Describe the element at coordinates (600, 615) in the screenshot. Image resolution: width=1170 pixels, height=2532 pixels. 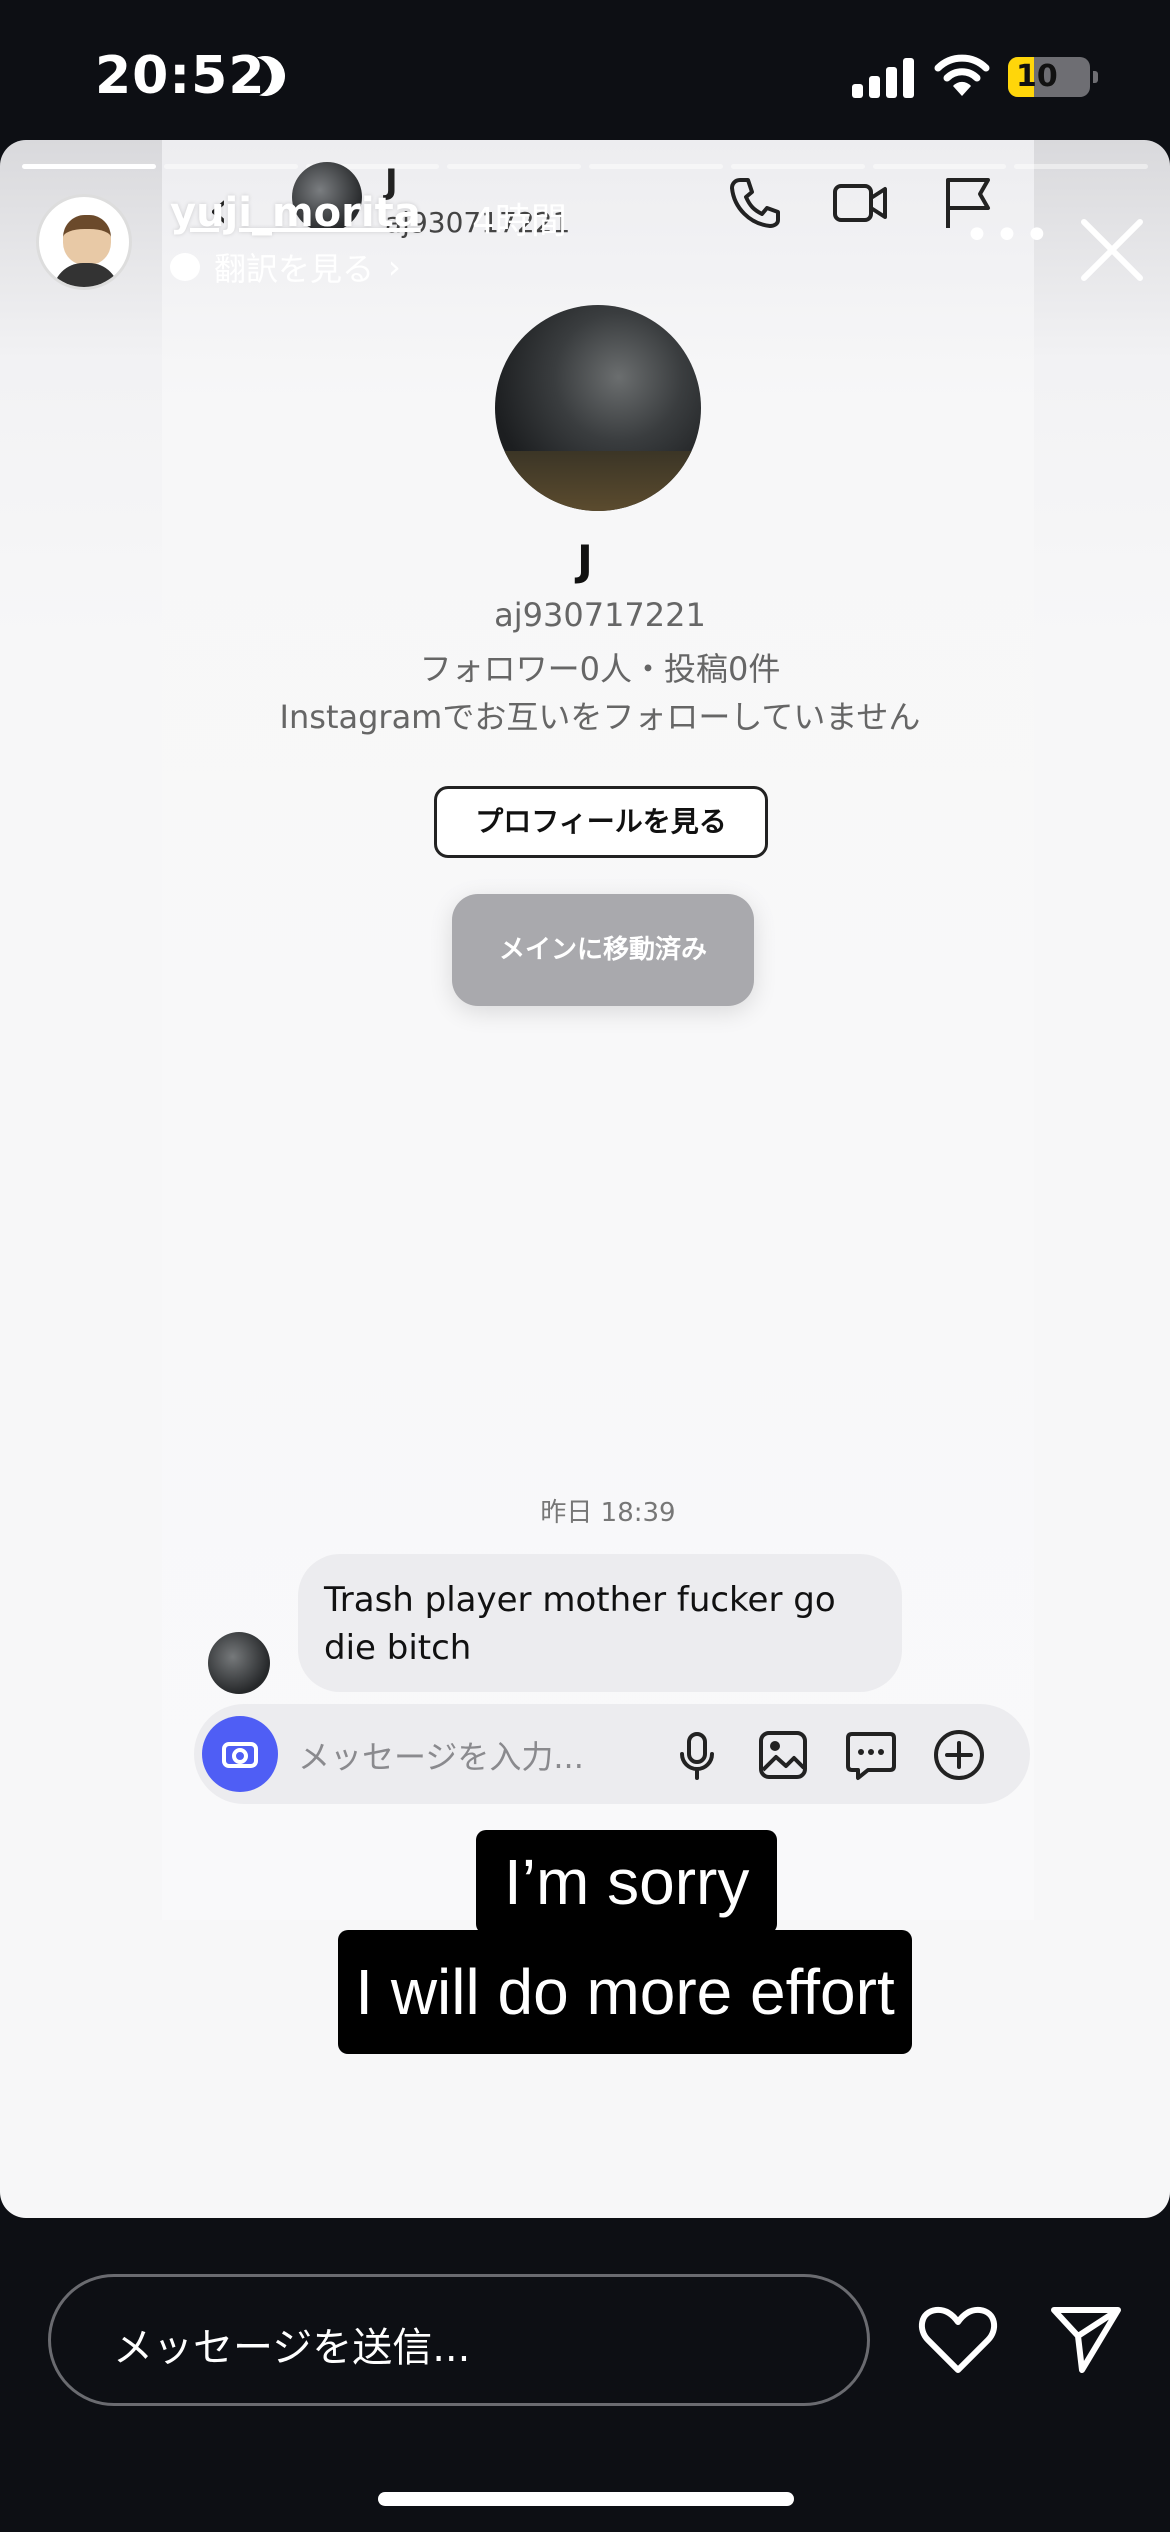
I see `profile-username: aj930717221` at that location.